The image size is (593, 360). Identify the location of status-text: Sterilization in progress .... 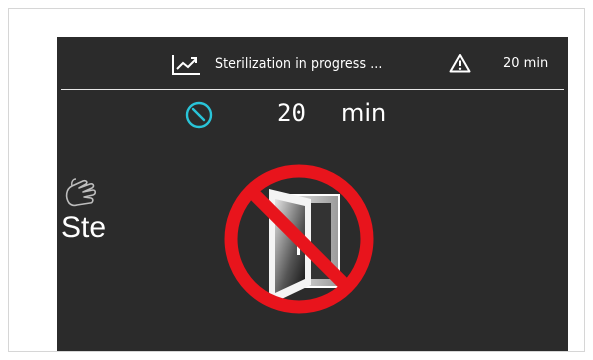
(299, 64).